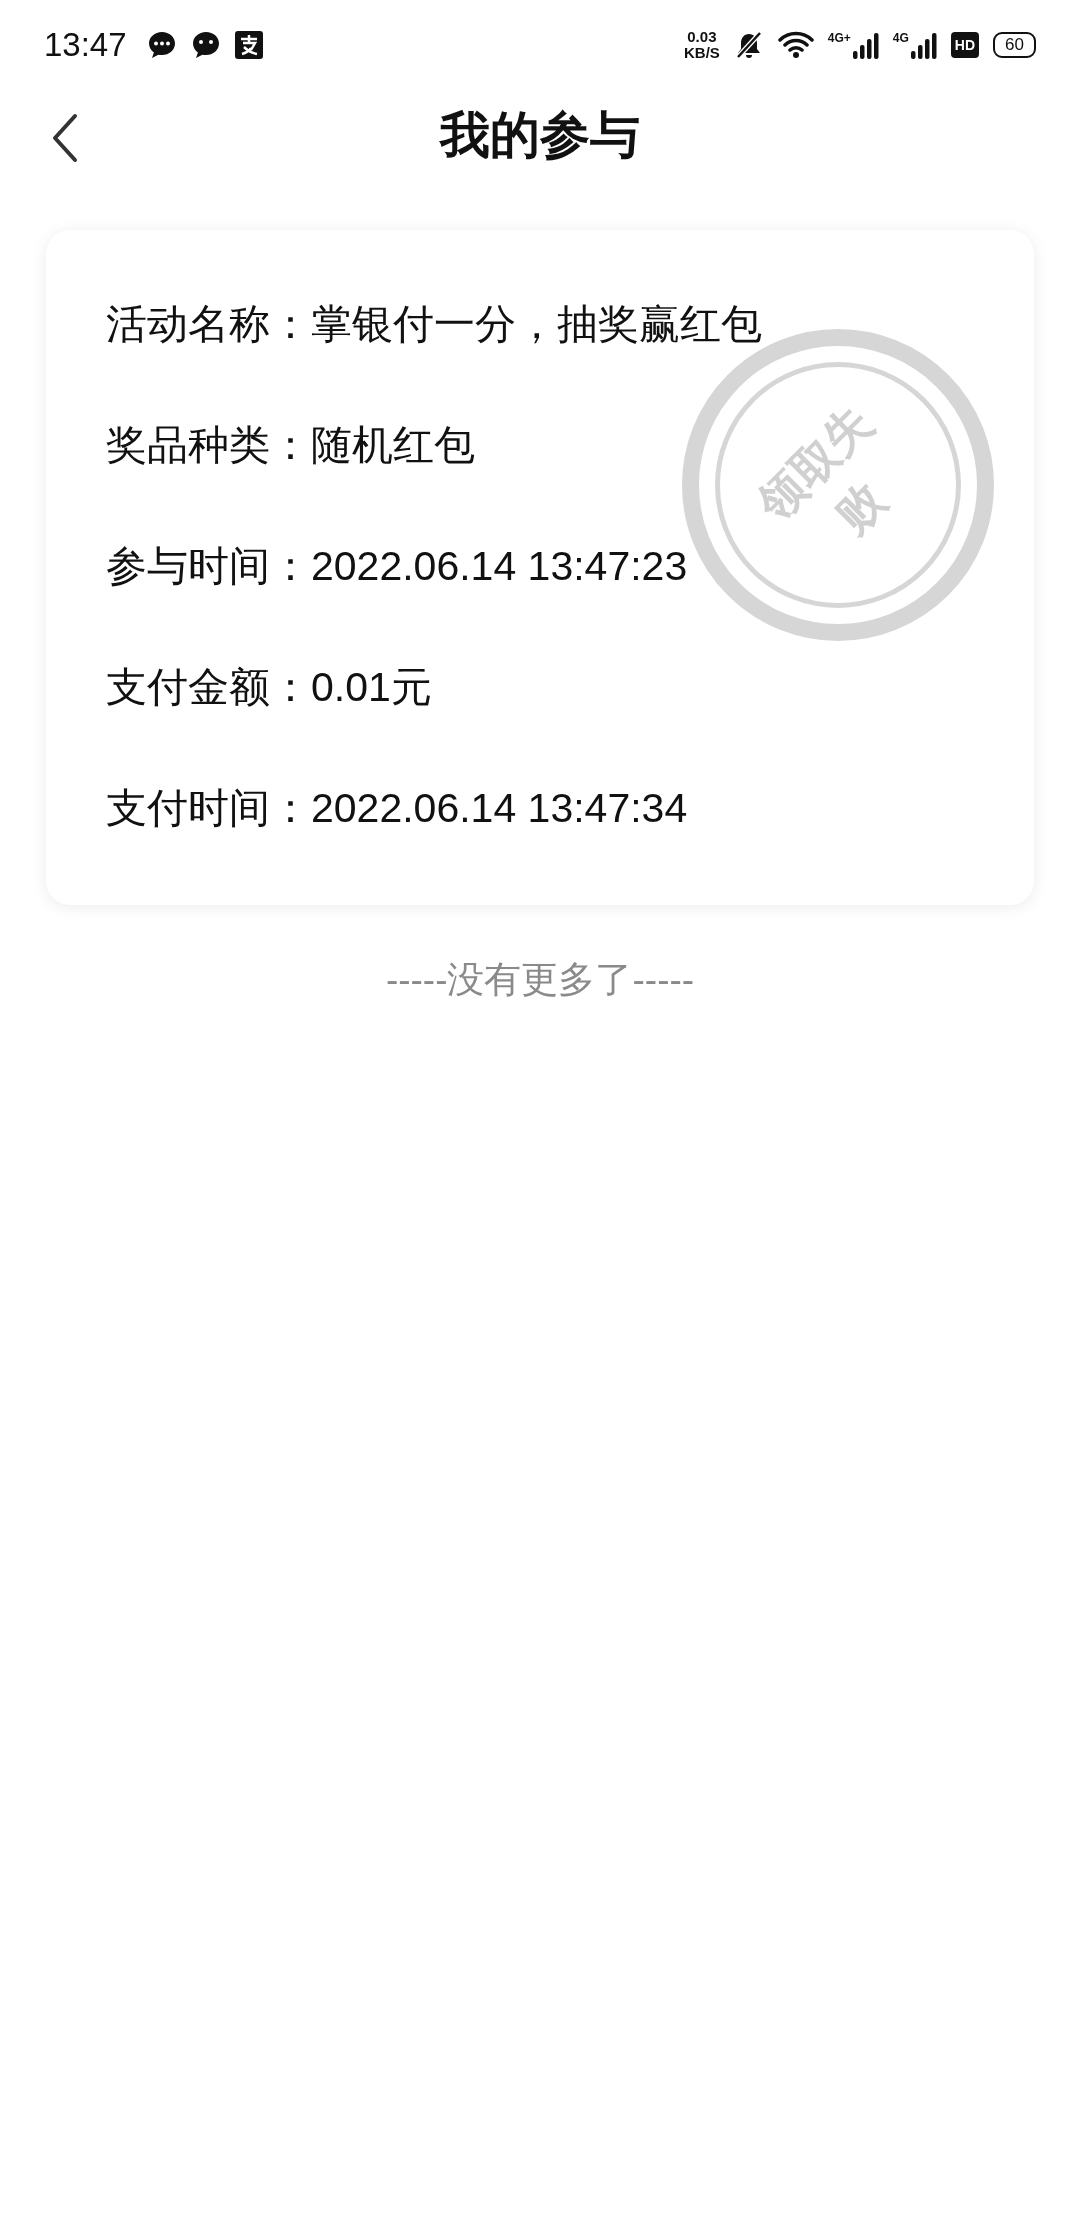 This screenshot has height=2232, width=1080. I want to click on field-label: 支付时间：, so click(208, 808).